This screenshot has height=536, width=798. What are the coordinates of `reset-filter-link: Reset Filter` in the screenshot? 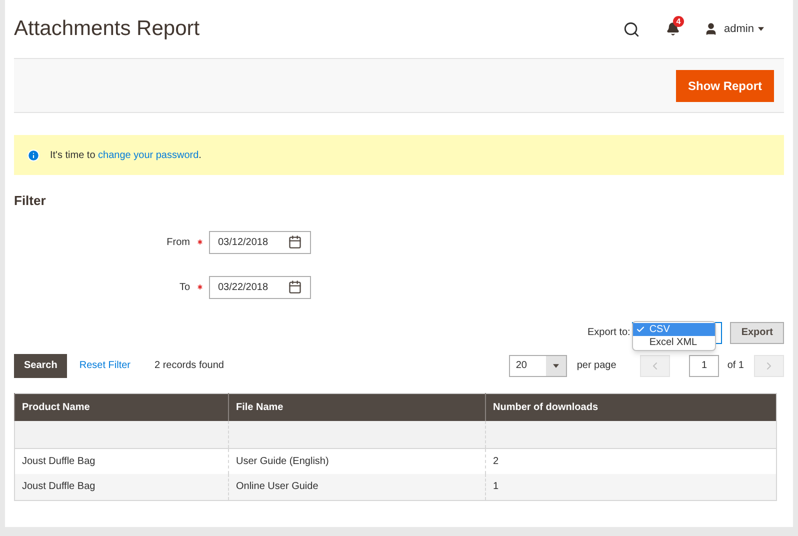 It's located at (104, 365).